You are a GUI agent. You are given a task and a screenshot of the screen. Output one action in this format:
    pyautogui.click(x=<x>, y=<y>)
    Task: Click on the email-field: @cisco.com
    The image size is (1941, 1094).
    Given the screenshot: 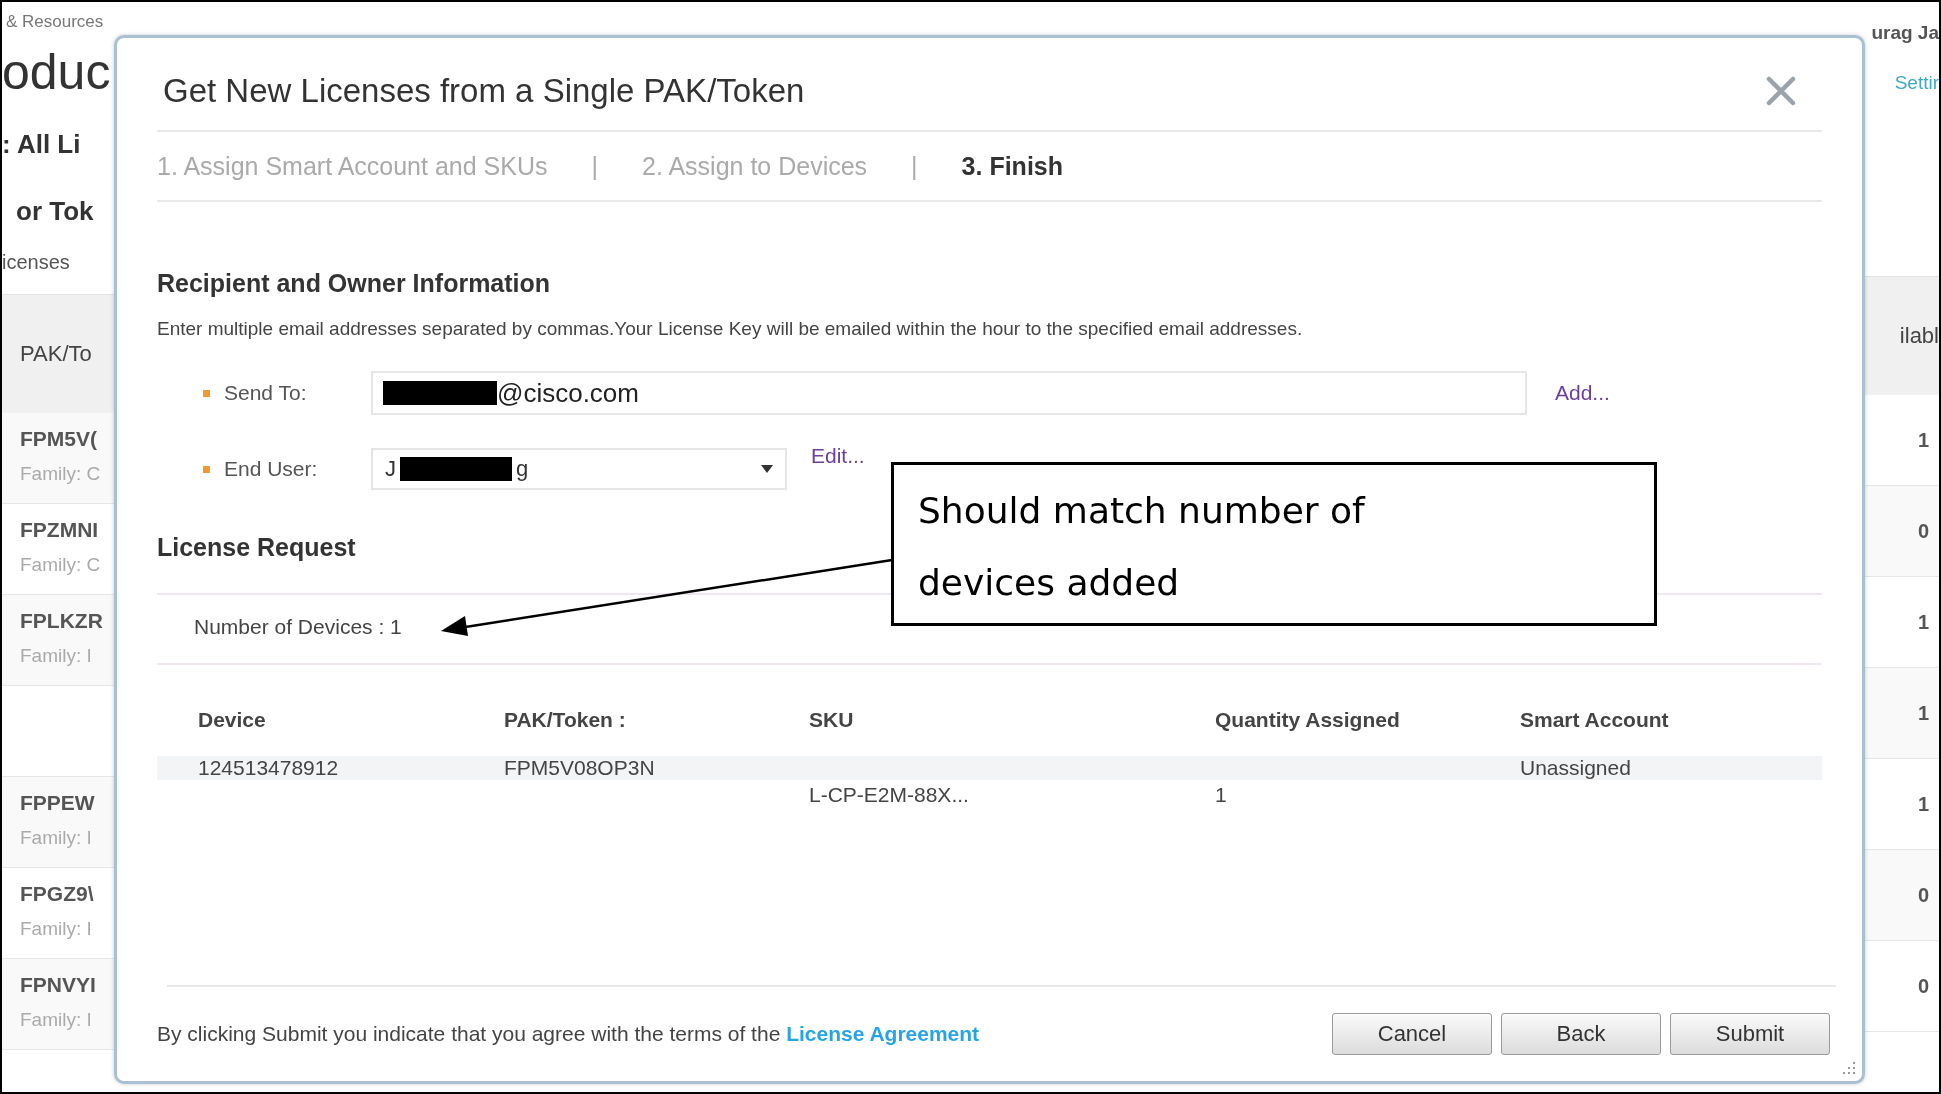 What is the action you would take?
    pyautogui.click(x=949, y=393)
    